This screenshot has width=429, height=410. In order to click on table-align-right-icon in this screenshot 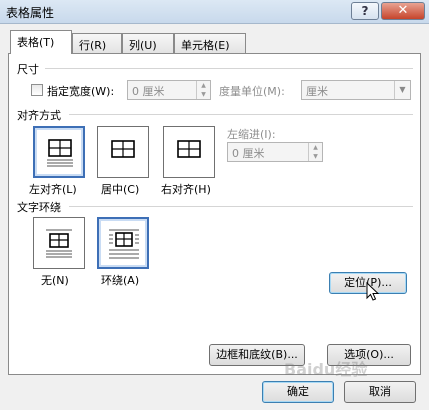, I will do `click(189, 149)`.